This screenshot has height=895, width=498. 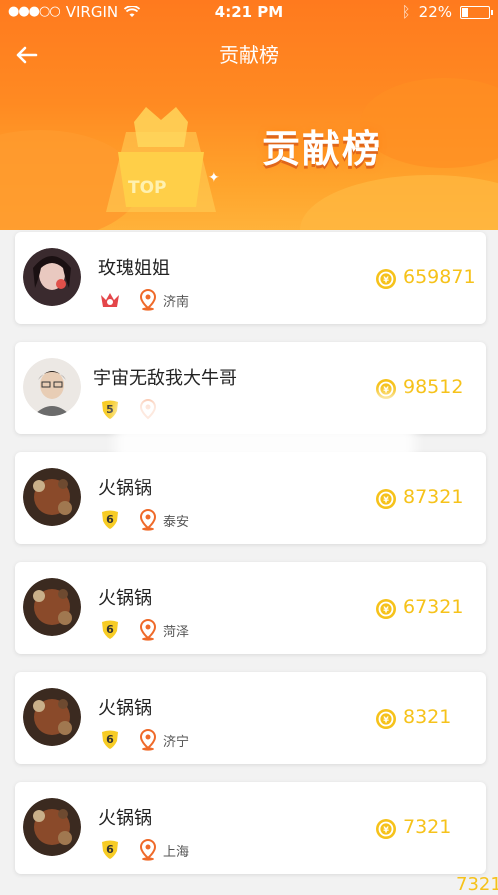 What do you see at coordinates (250, 608) in the screenshot?
I see `ranking-row: 火锅锅 6 菏泽 ¥ 67321` at bounding box center [250, 608].